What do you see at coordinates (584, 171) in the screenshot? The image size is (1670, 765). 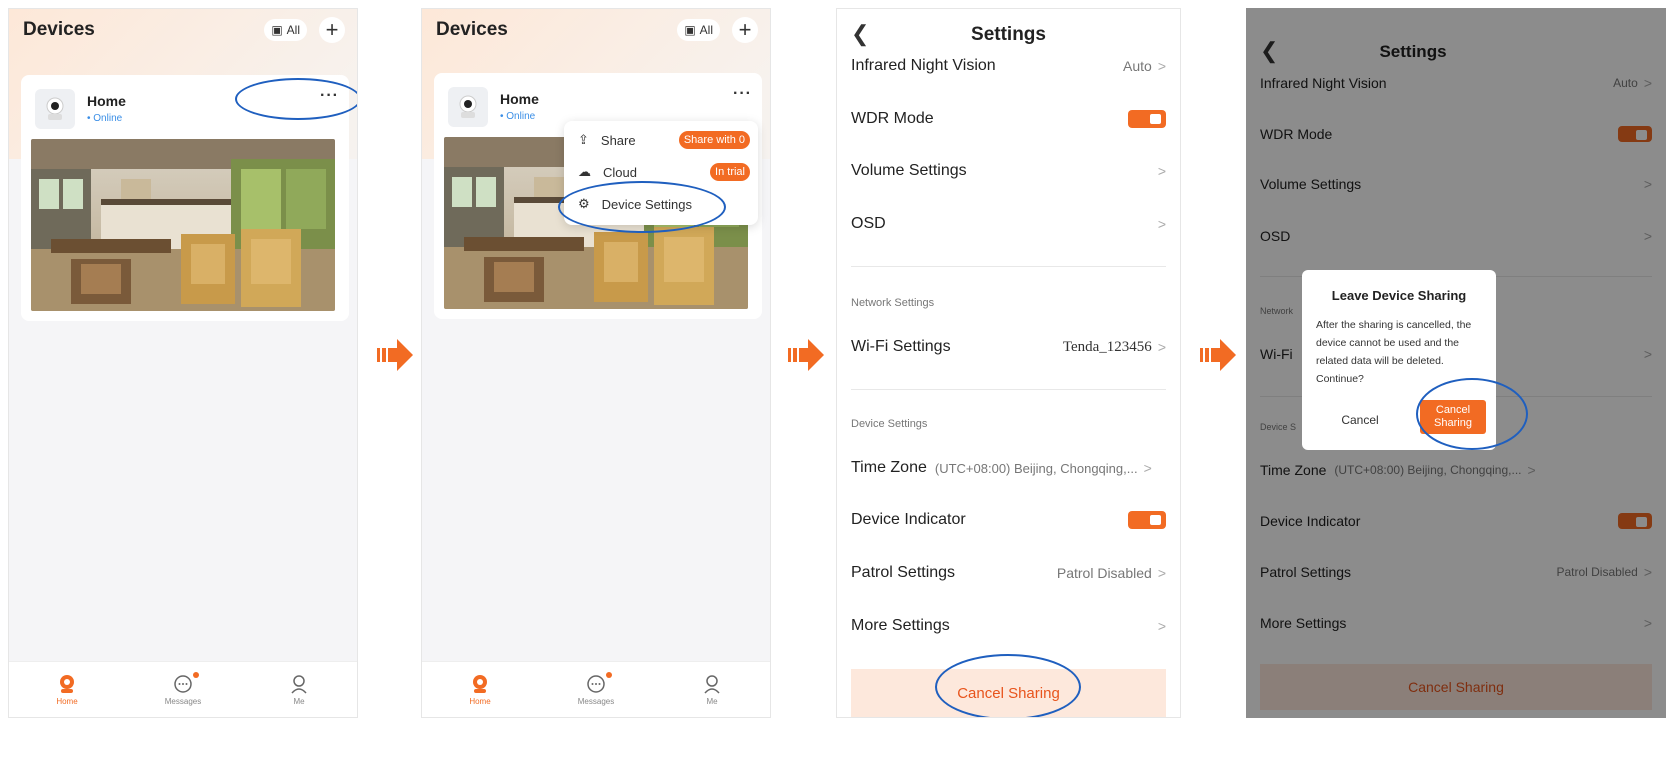 I see `cloud-icon: ☁` at bounding box center [584, 171].